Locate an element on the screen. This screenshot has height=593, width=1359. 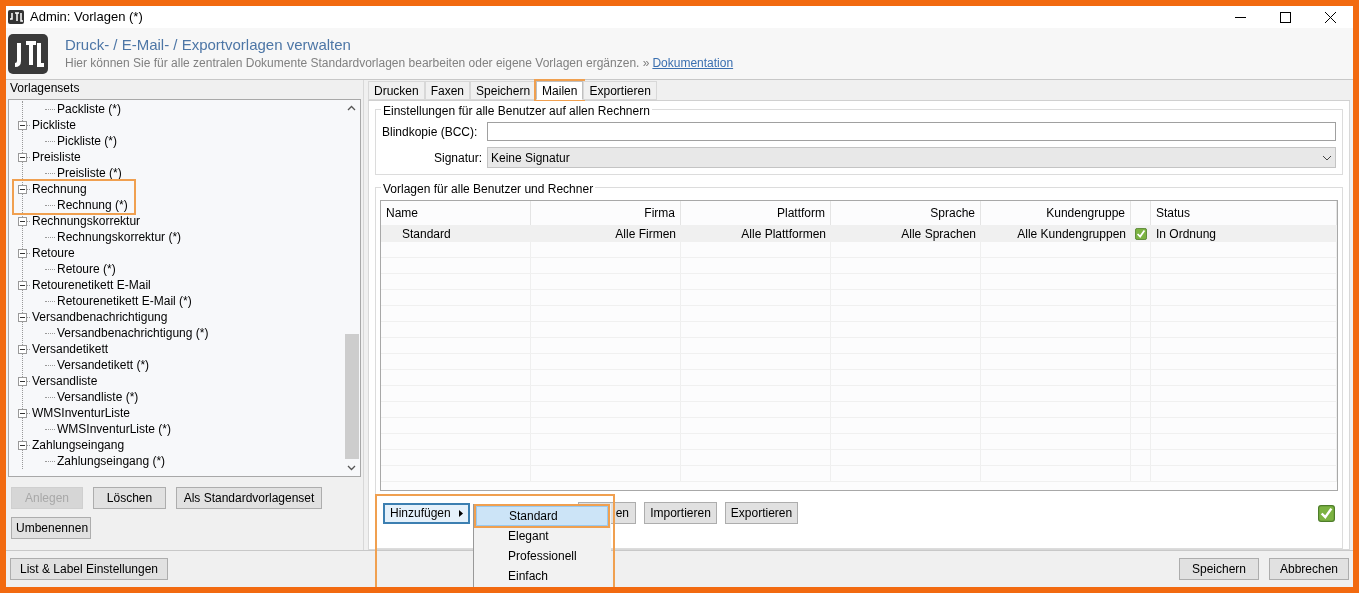
signature-dropdown: Keine Signatur is located at coordinates (911, 157).